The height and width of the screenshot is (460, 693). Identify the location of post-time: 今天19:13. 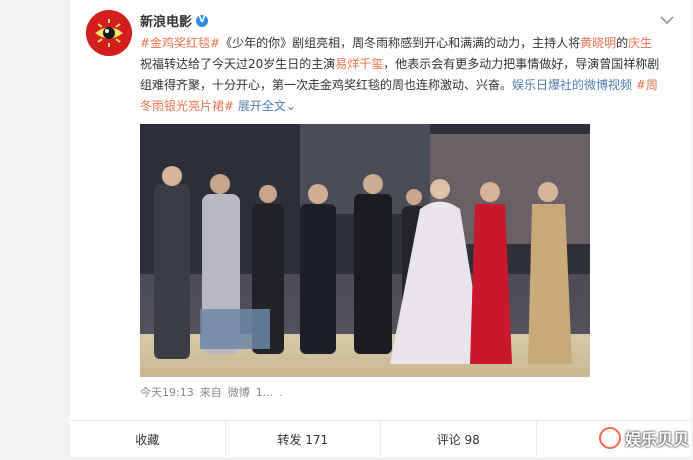
(167, 392).